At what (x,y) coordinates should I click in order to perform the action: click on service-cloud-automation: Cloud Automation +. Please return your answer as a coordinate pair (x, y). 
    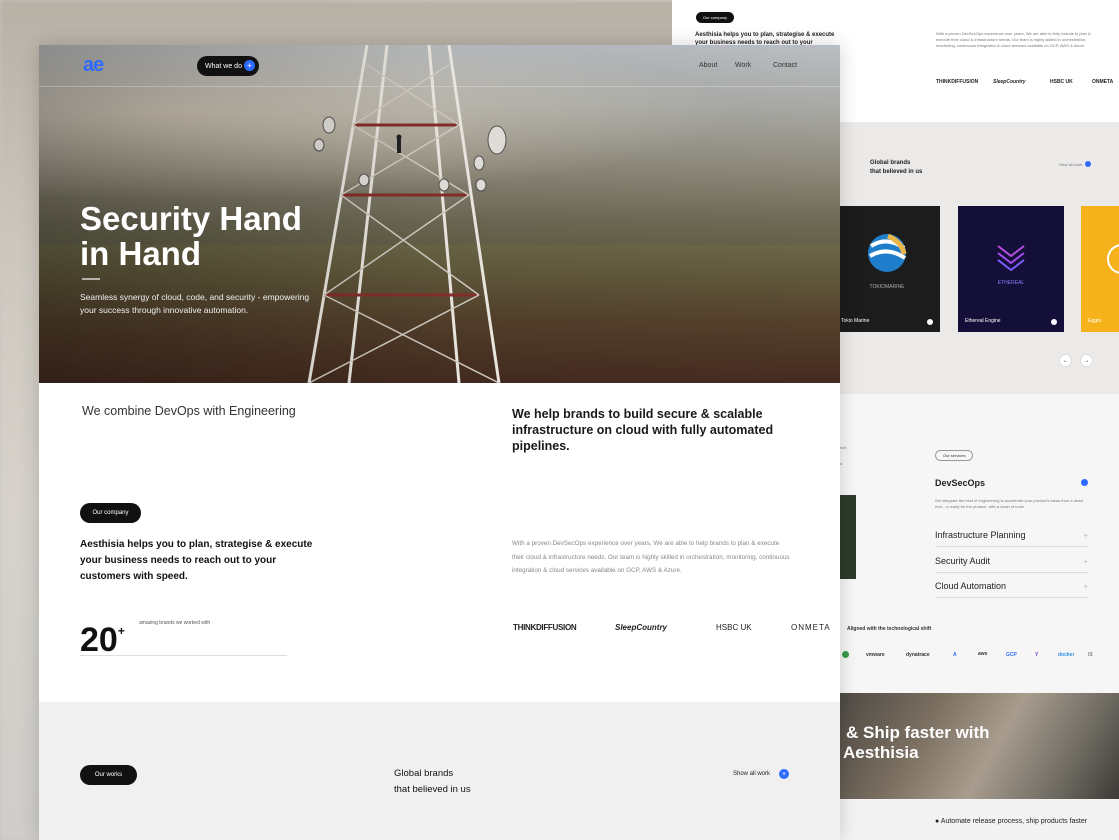
    Looking at the image, I should click on (1011, 589).